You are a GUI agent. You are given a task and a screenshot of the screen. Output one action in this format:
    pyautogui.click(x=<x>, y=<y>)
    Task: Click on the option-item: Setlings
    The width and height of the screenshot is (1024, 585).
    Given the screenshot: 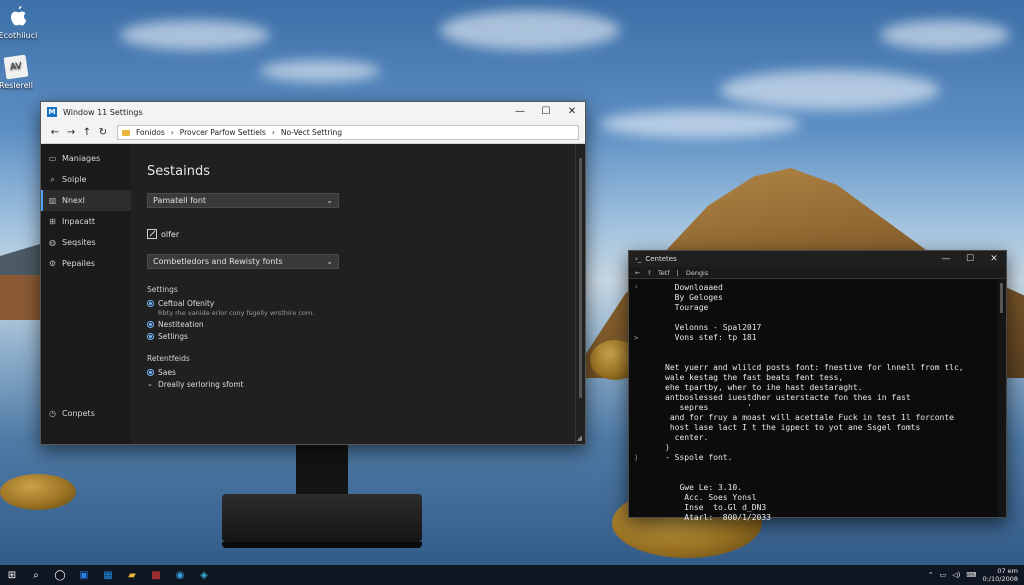 What is the action you would take?
    pyautogui.click(x=353, y=336)
    